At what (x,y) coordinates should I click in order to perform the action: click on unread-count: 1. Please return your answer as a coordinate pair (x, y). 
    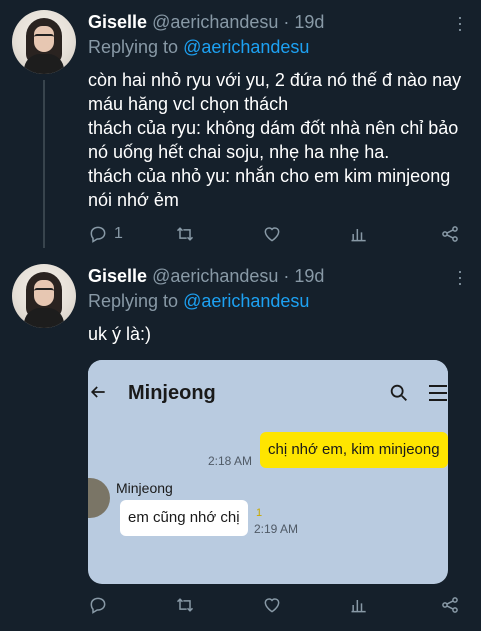
    Looking at the image, I should click on (259, 513).